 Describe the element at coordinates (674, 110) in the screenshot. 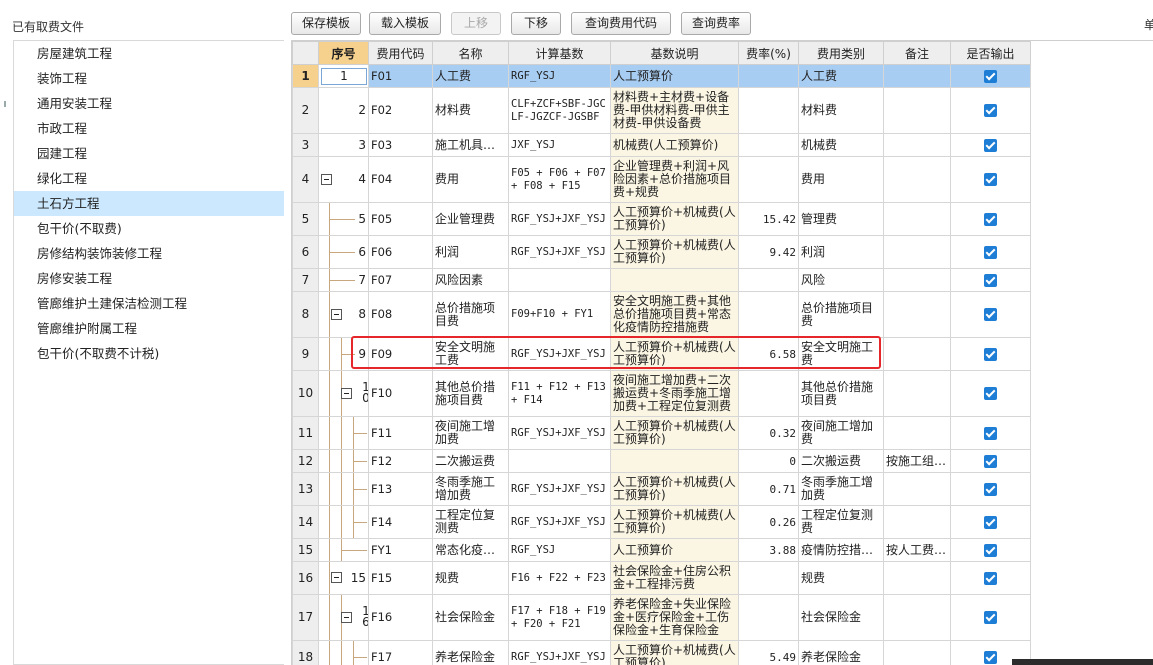

I see `base-desc-cell: 材料费+主材费+设备费-甲供材料费-甲供主材费-甲供设备费` at that location.